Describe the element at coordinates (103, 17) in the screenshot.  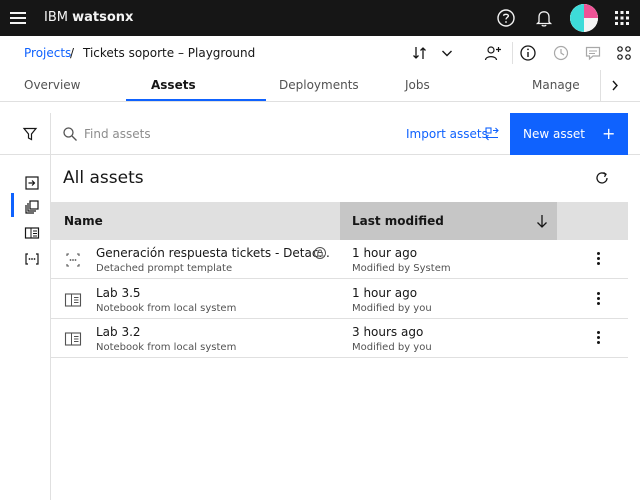
I see `brand-product: watsonx` at that location.